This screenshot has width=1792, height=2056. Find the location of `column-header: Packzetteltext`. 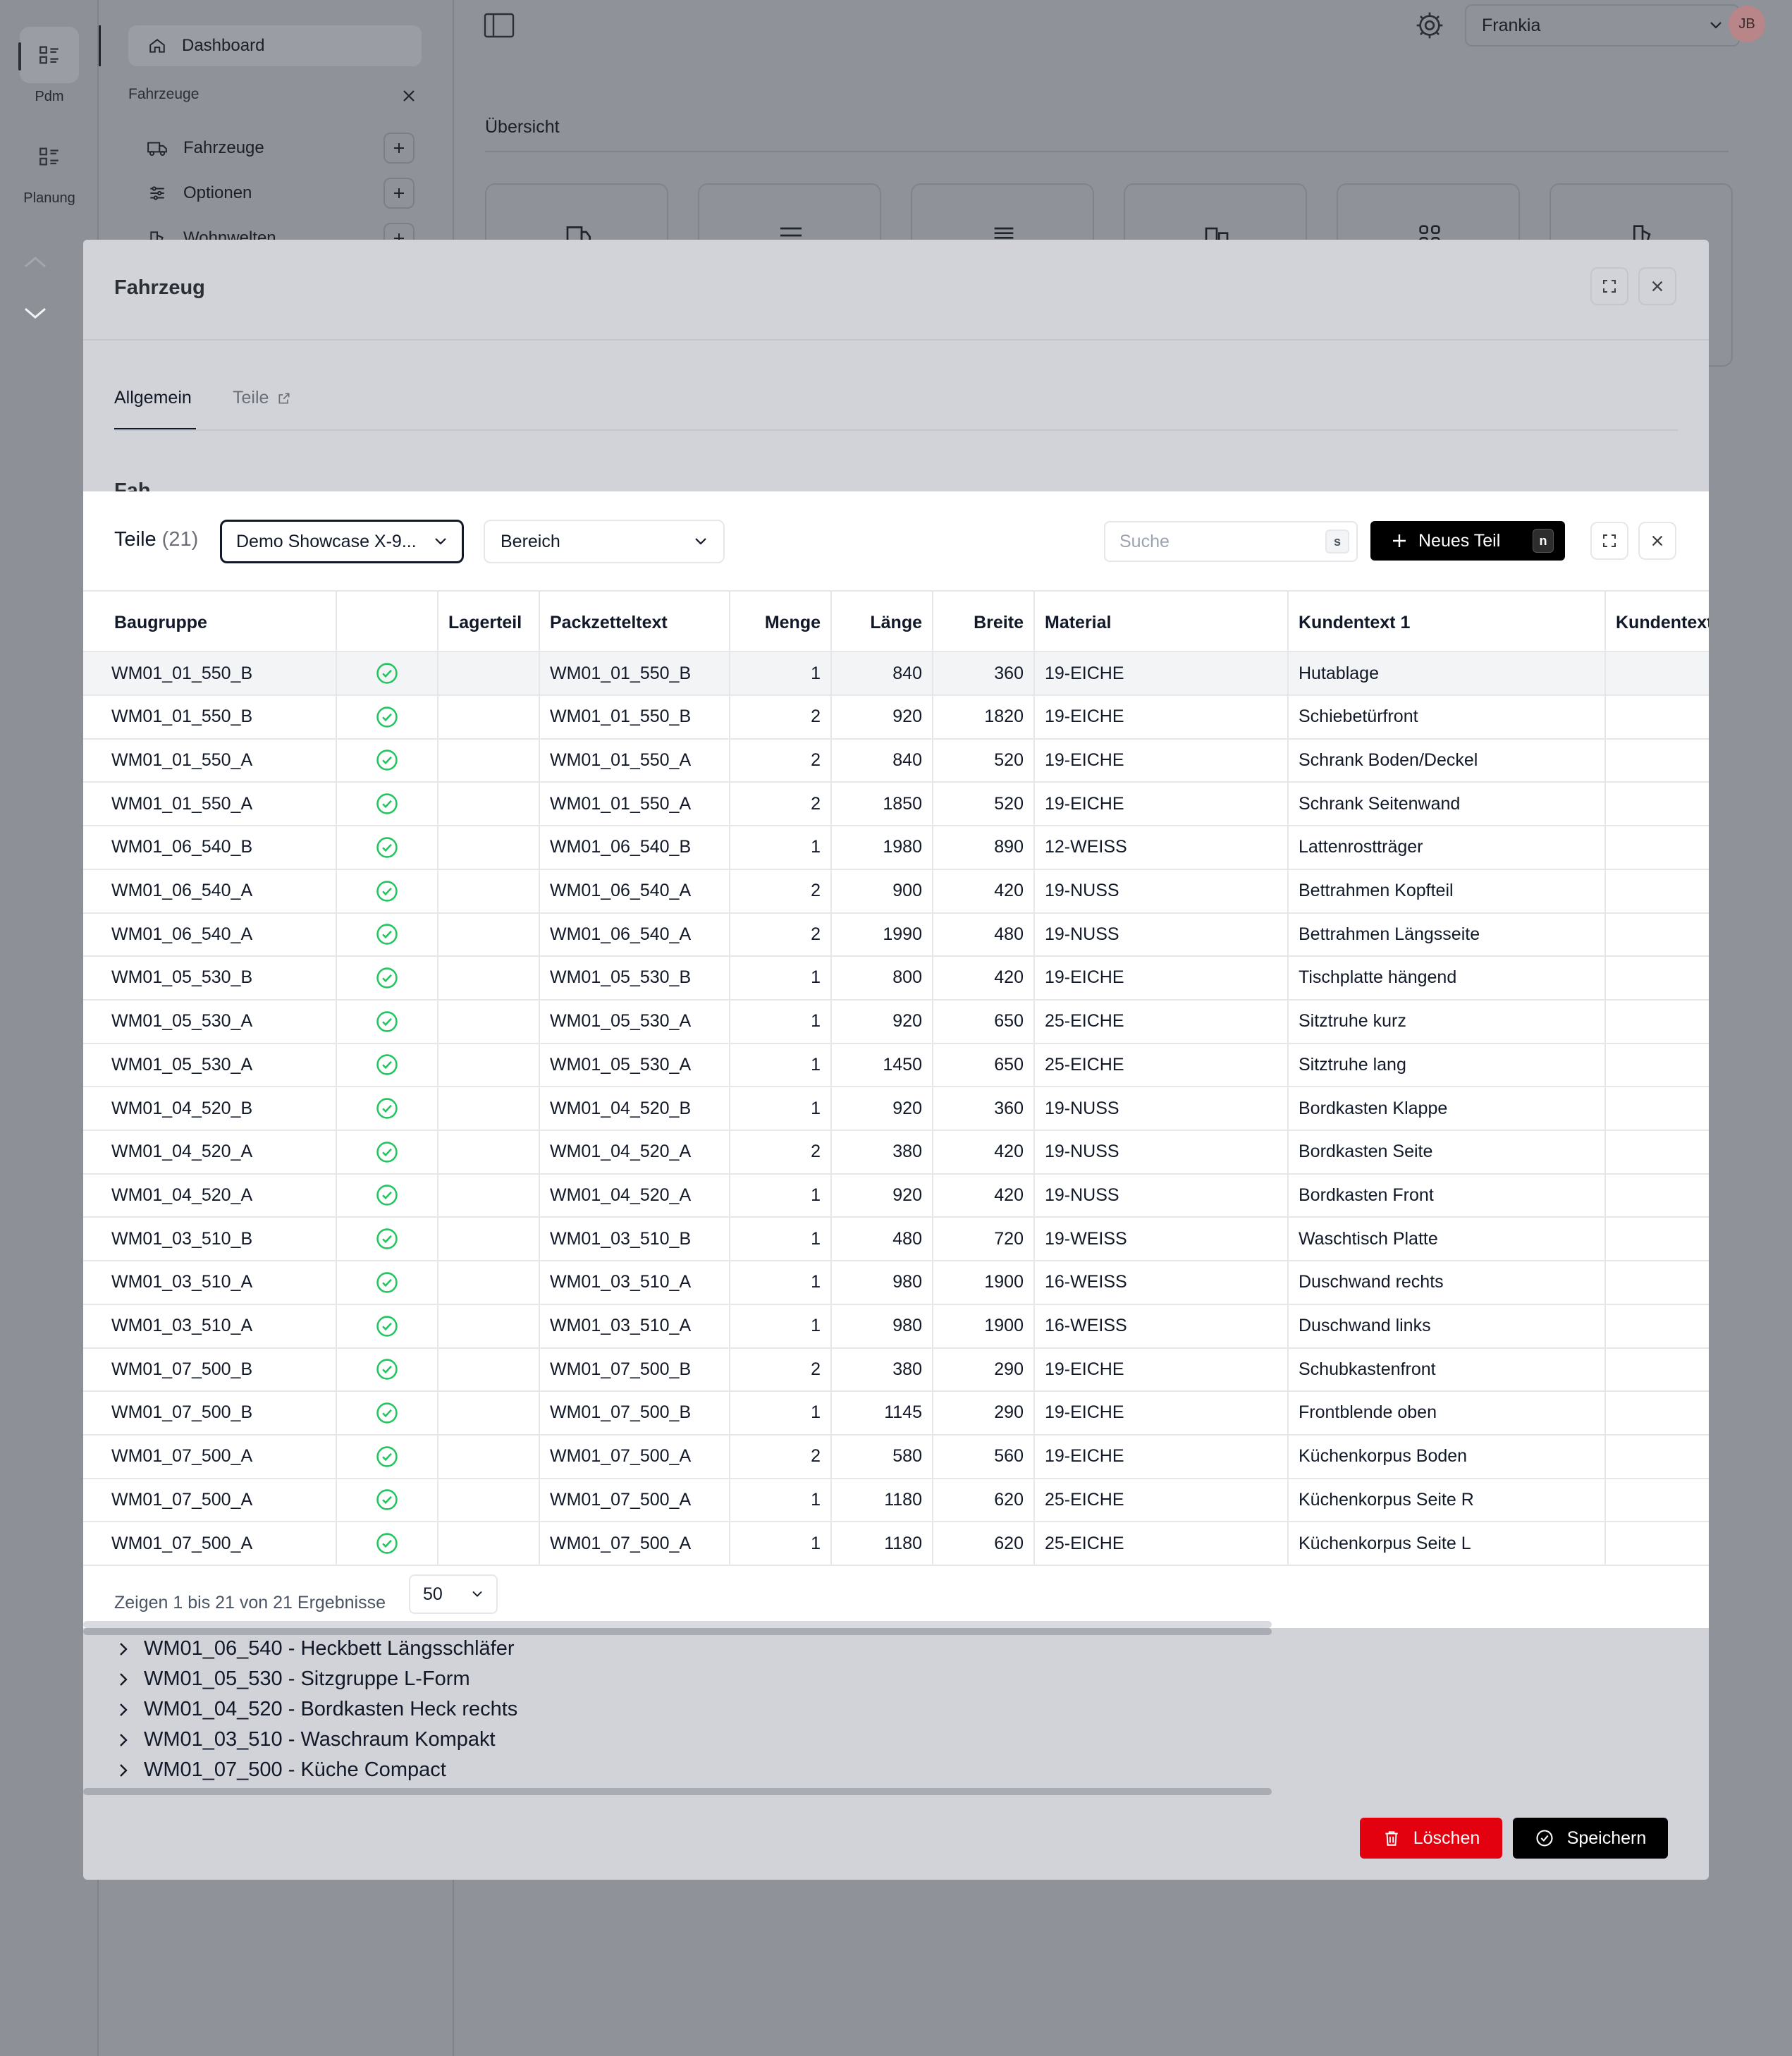

column-header: Packzetteltext is located at coordinates (635, 623).